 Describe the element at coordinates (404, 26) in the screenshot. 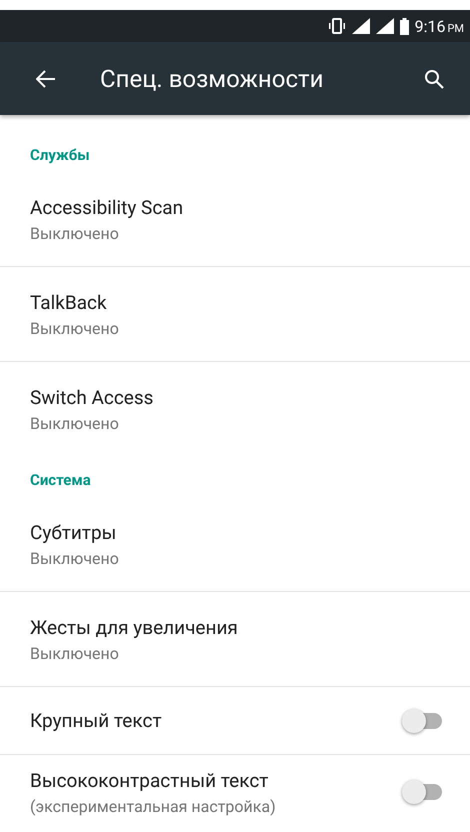

I see `battery-icon` at that location.